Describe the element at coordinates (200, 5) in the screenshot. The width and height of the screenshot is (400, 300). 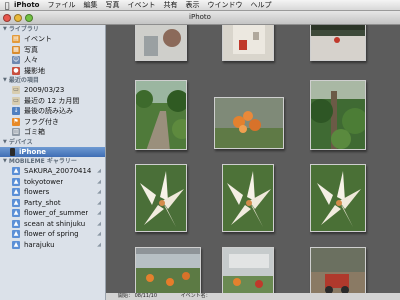
I see `menu-bar:  iPhoto ファイル 編集 写真 イベント 共有 表示 ウインドウ ヘルプ` at that location.